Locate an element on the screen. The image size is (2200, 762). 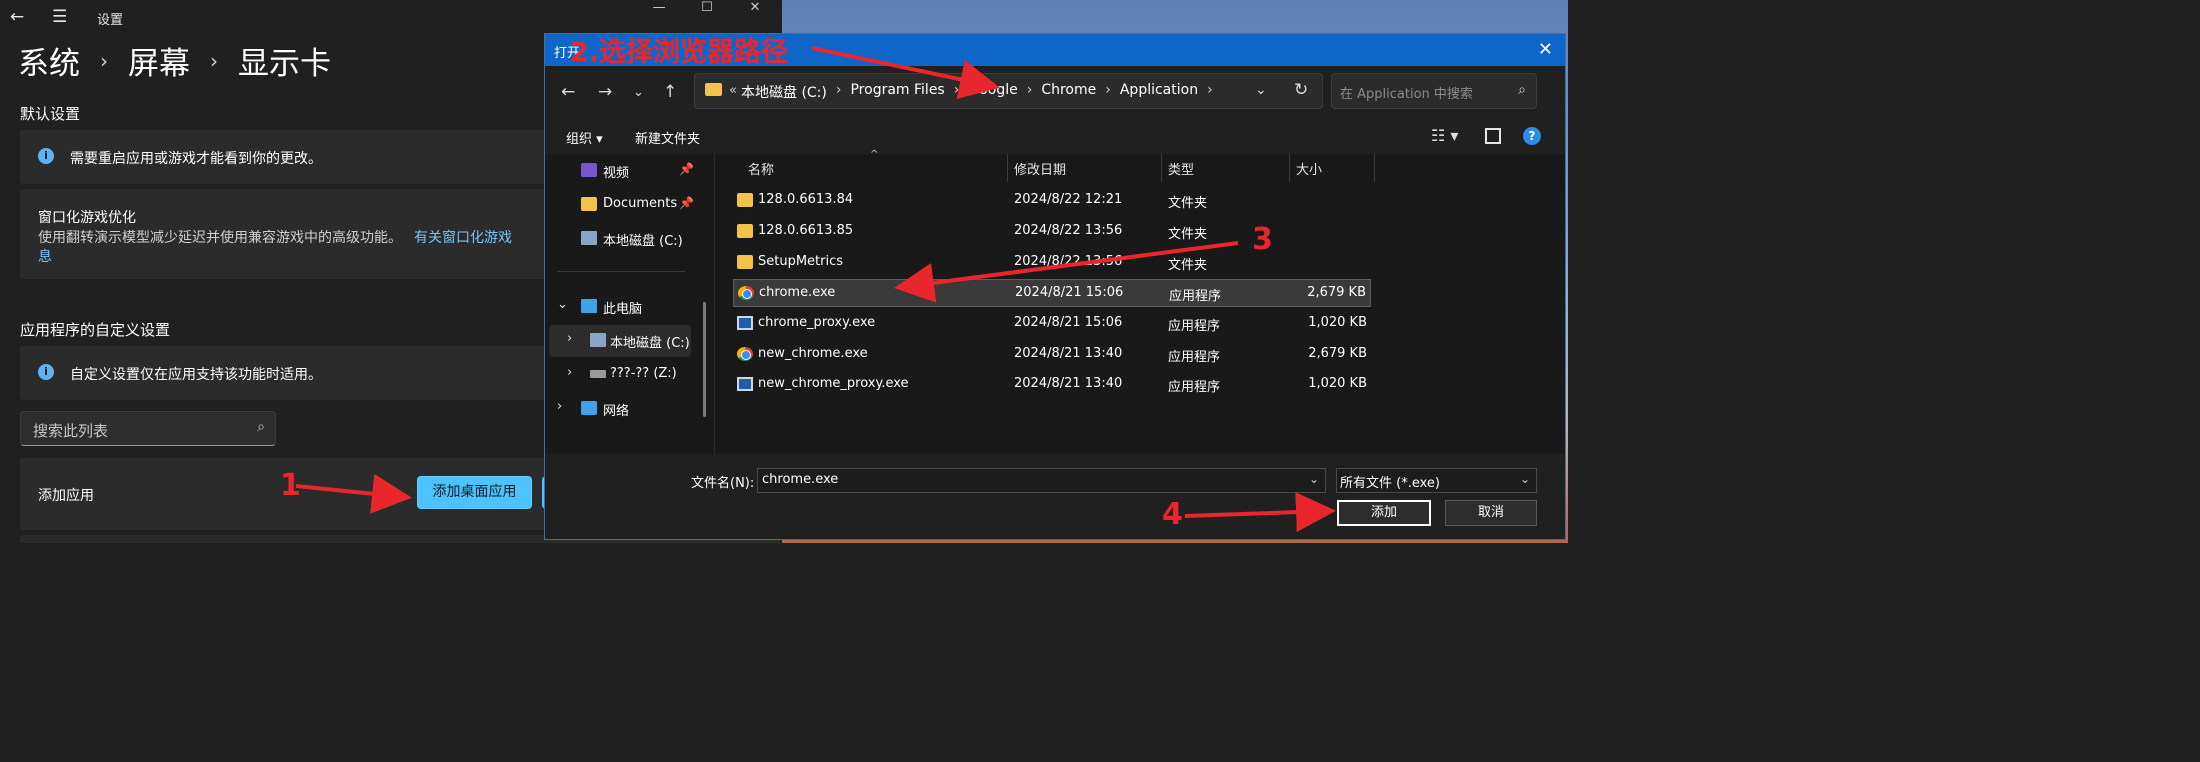
nav-item-label: 此电脑 is located at coordinates (623, 309).